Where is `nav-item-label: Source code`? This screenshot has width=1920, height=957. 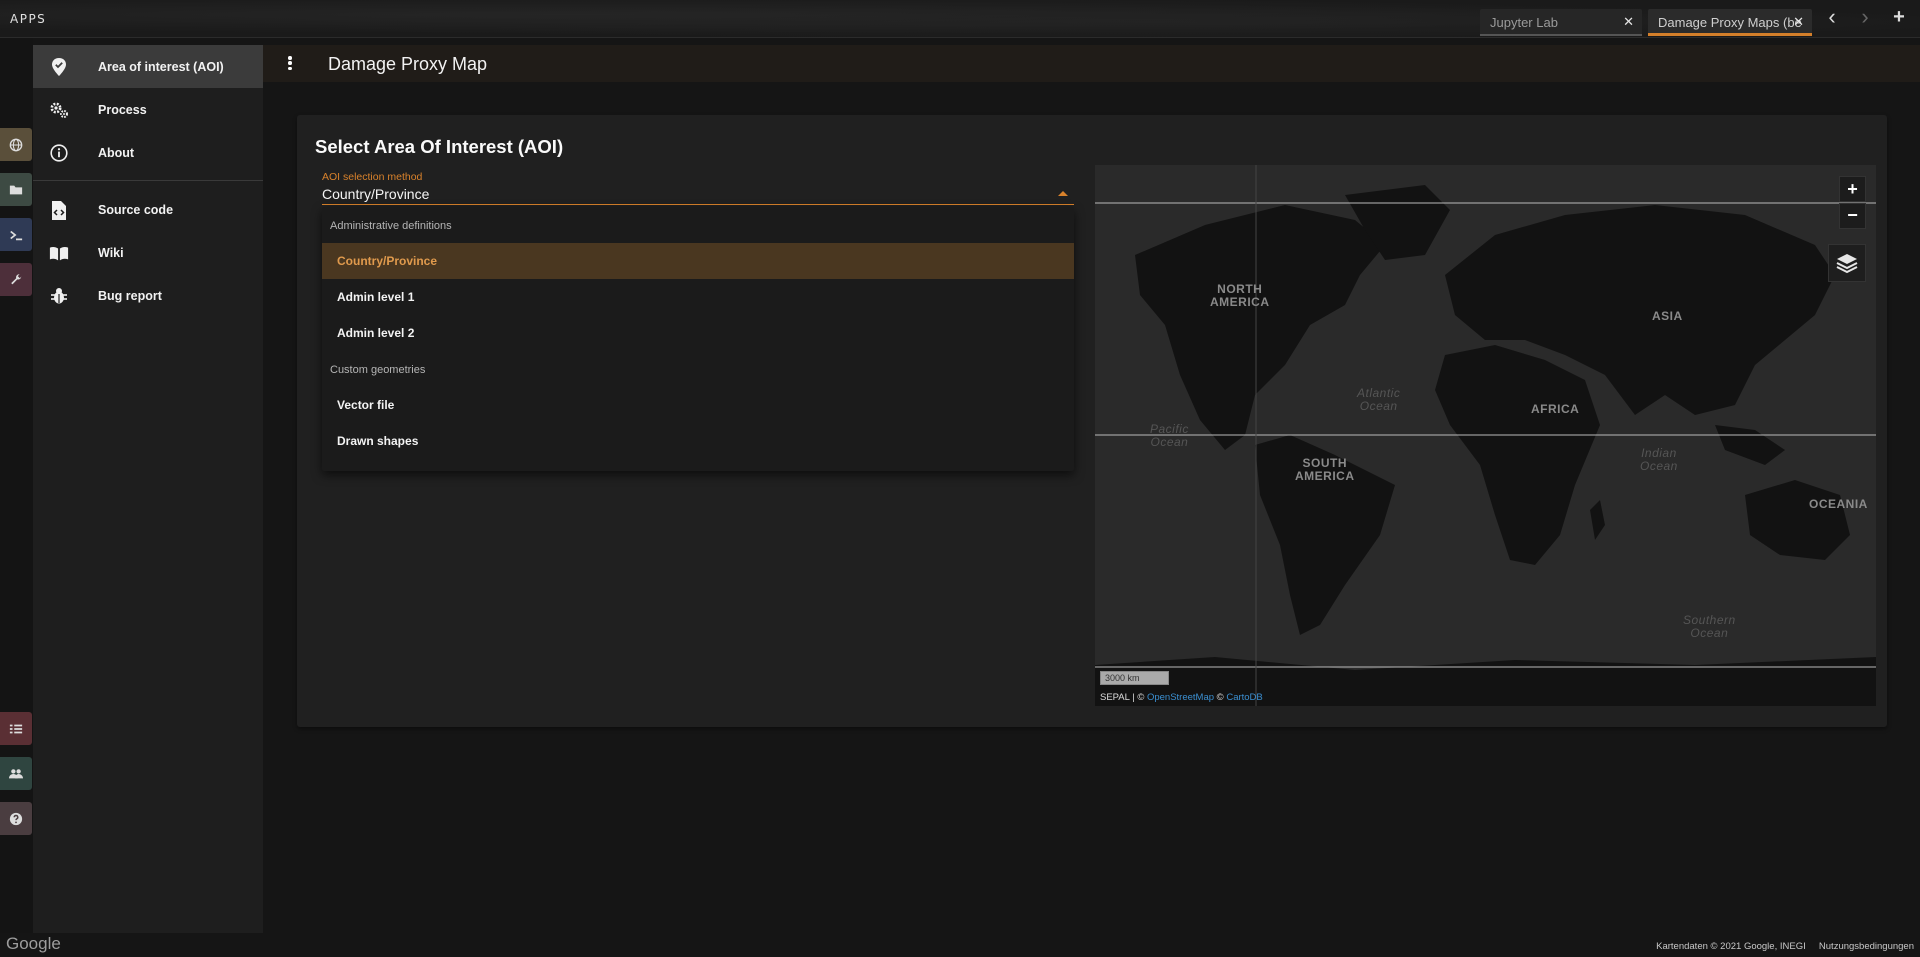
nav-item-label: Source code is located at coordinates (136, 209).